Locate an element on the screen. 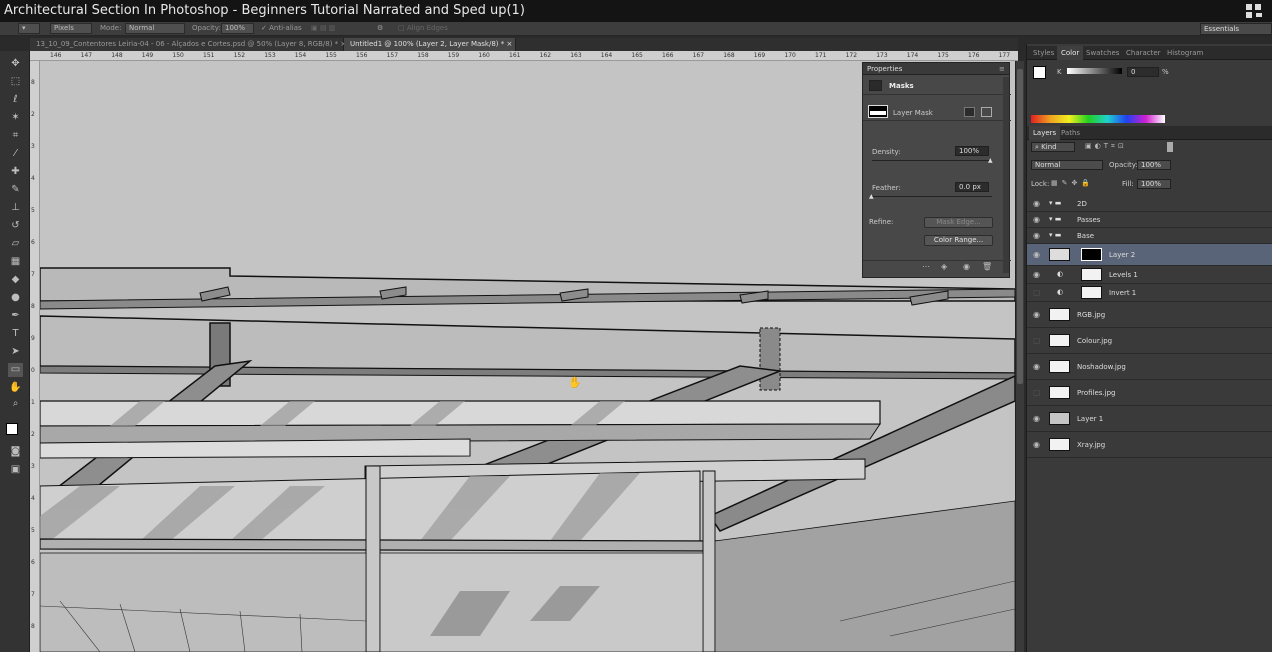  tab-paths: Paths is located at coordinates (1070, 133).